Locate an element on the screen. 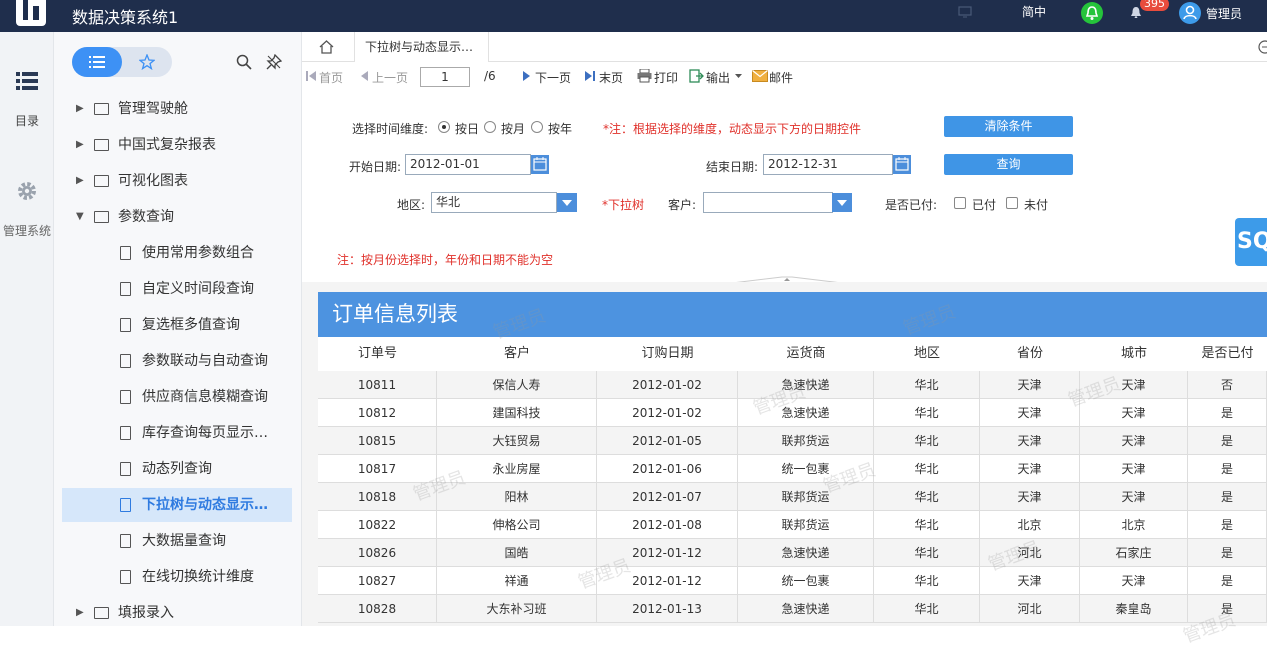 The width and height of the screenshot is (1267, 648). sidebar-item-1: ▶ 中国式复杂报表 is located at coordinates (177, 145).